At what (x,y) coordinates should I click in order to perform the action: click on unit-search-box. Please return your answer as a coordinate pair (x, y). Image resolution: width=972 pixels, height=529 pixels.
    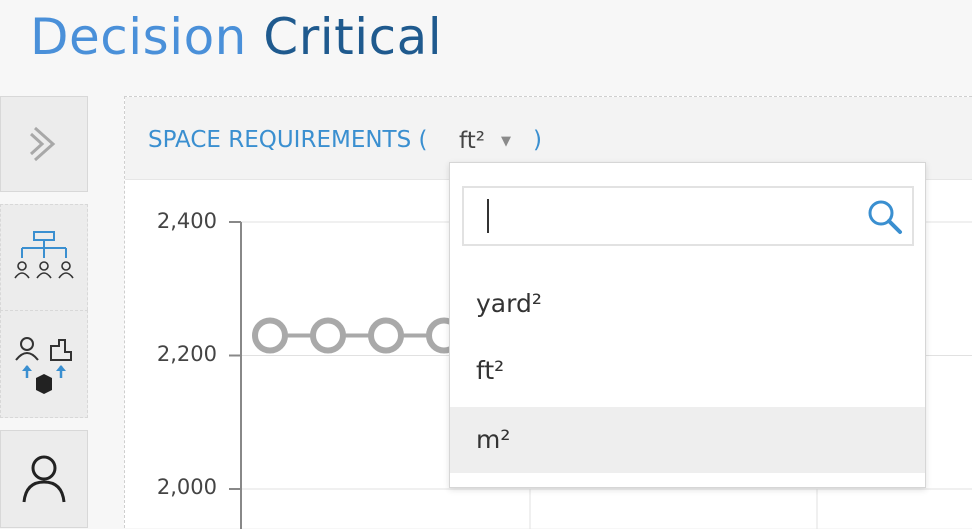
    Looking at the image, I should click on (688, 216).